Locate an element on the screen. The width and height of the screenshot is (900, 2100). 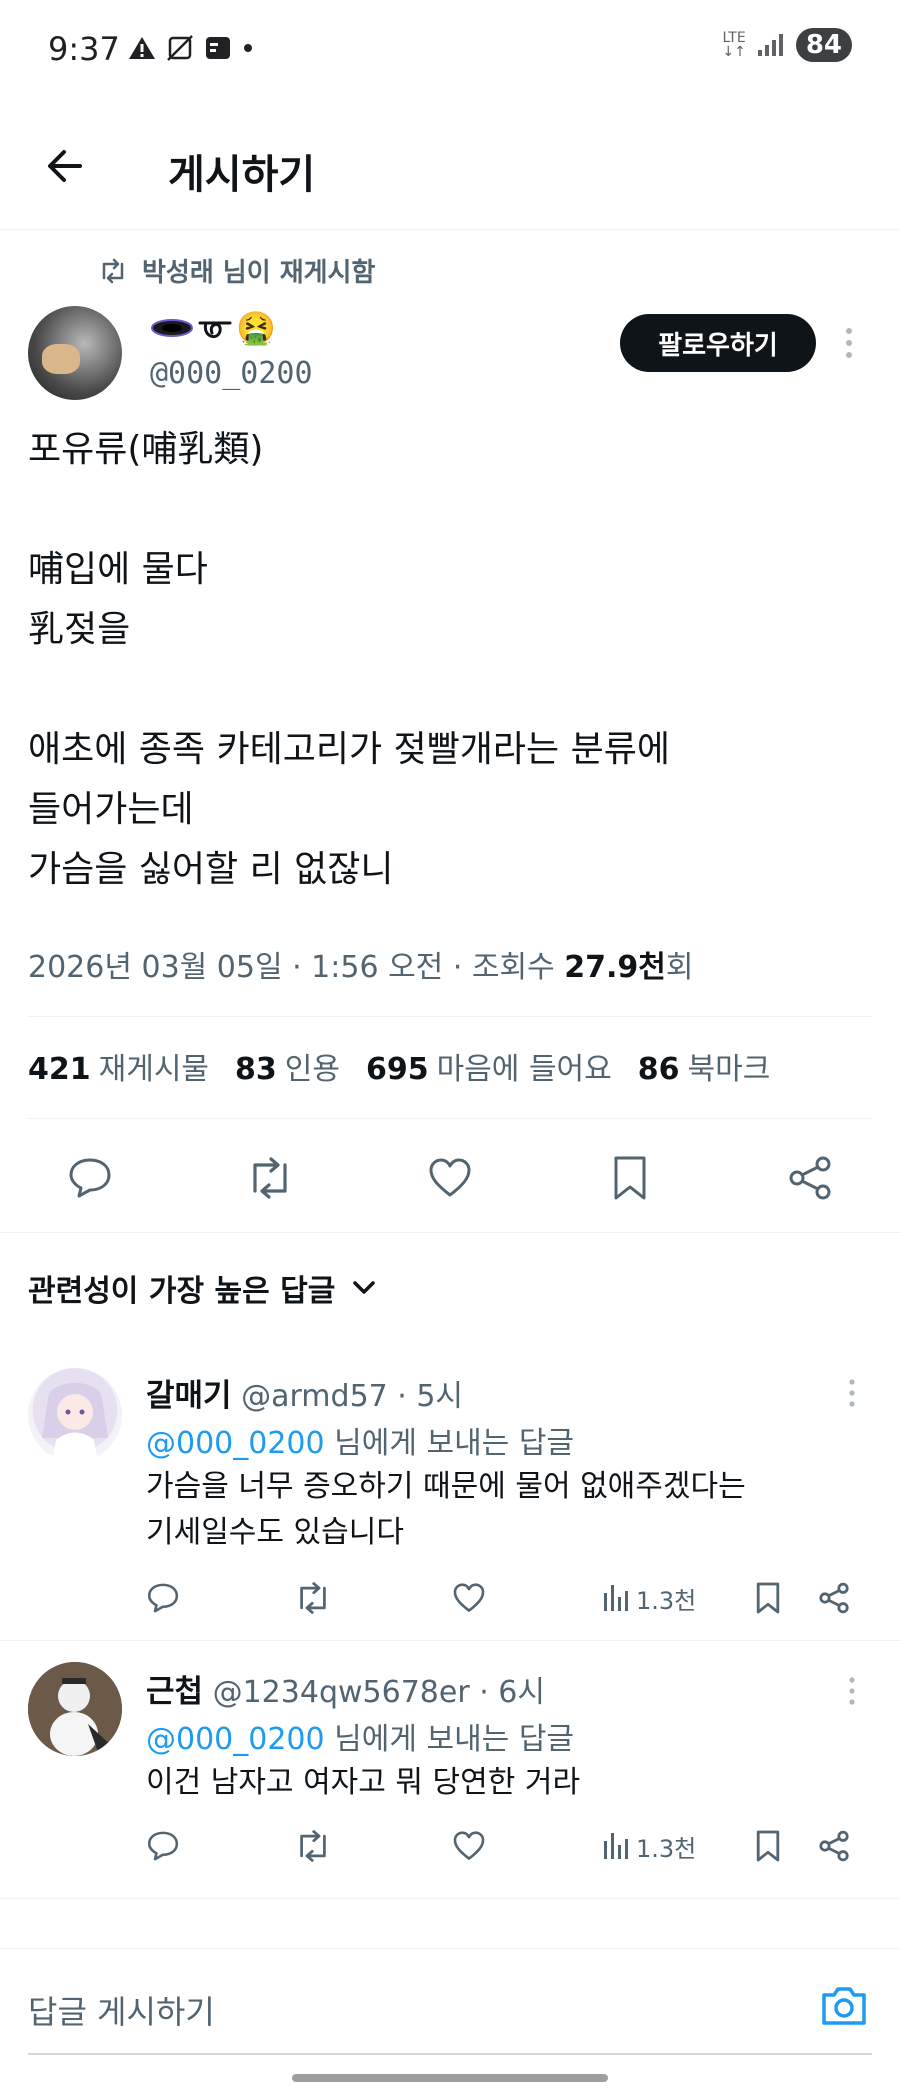
camera-icon is located at coordinates (844, 2006).